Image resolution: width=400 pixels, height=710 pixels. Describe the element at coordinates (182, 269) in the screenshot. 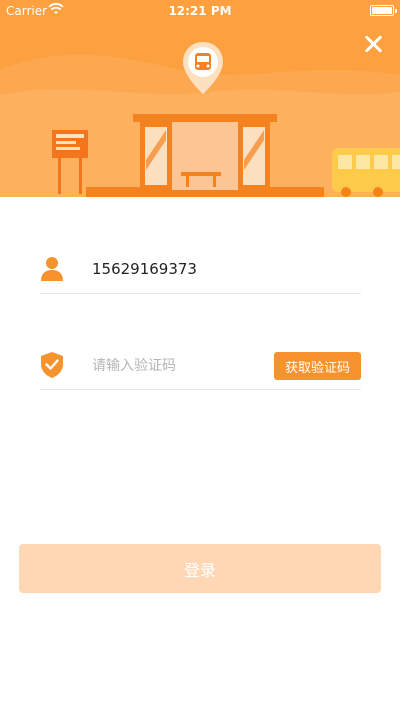

I see `phone-input` at that location.